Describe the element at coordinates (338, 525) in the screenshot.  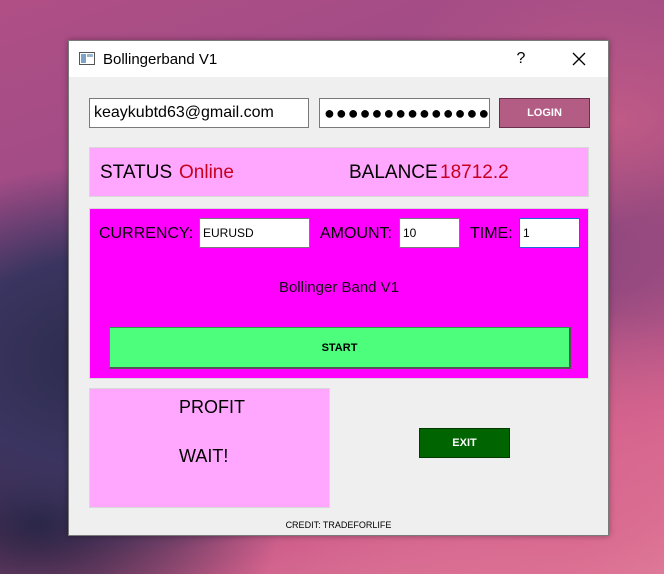
I see `credit-text: CREDIT: TRADEFORLIFE` at that location.